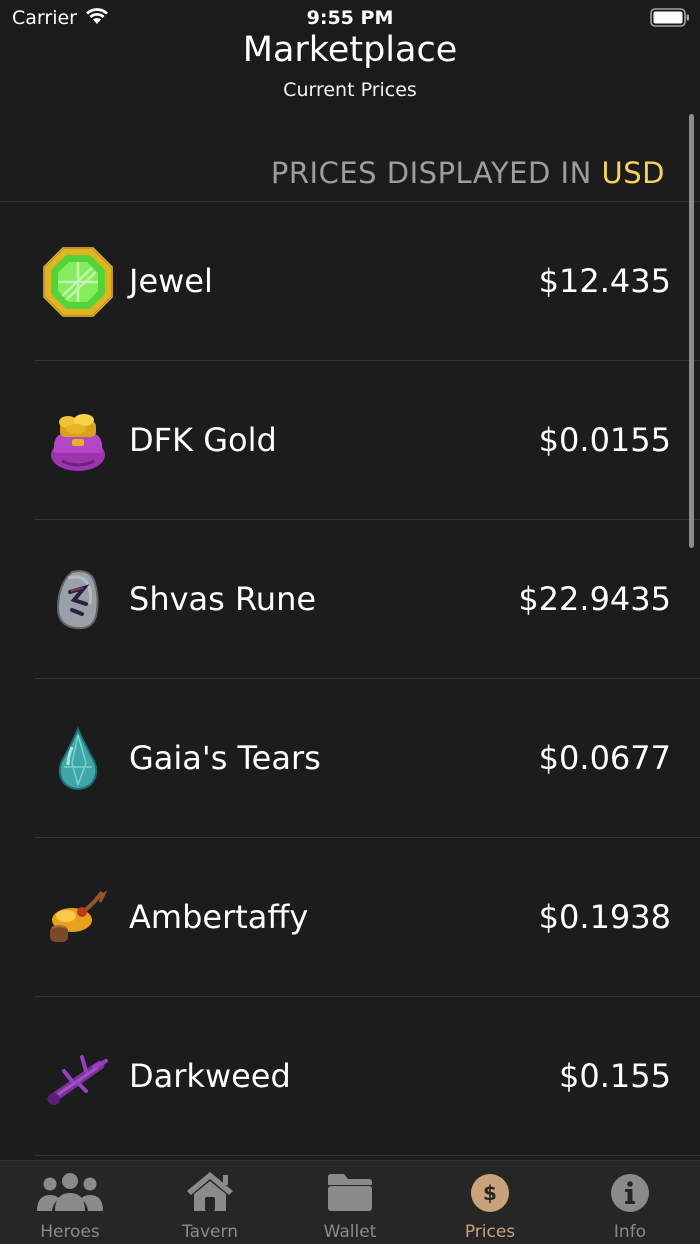  Describe the element at coordinates (350, 599) in the screenshot. I see `price-row-shvas-rune: Shvas Rune $22.9435` at that location.